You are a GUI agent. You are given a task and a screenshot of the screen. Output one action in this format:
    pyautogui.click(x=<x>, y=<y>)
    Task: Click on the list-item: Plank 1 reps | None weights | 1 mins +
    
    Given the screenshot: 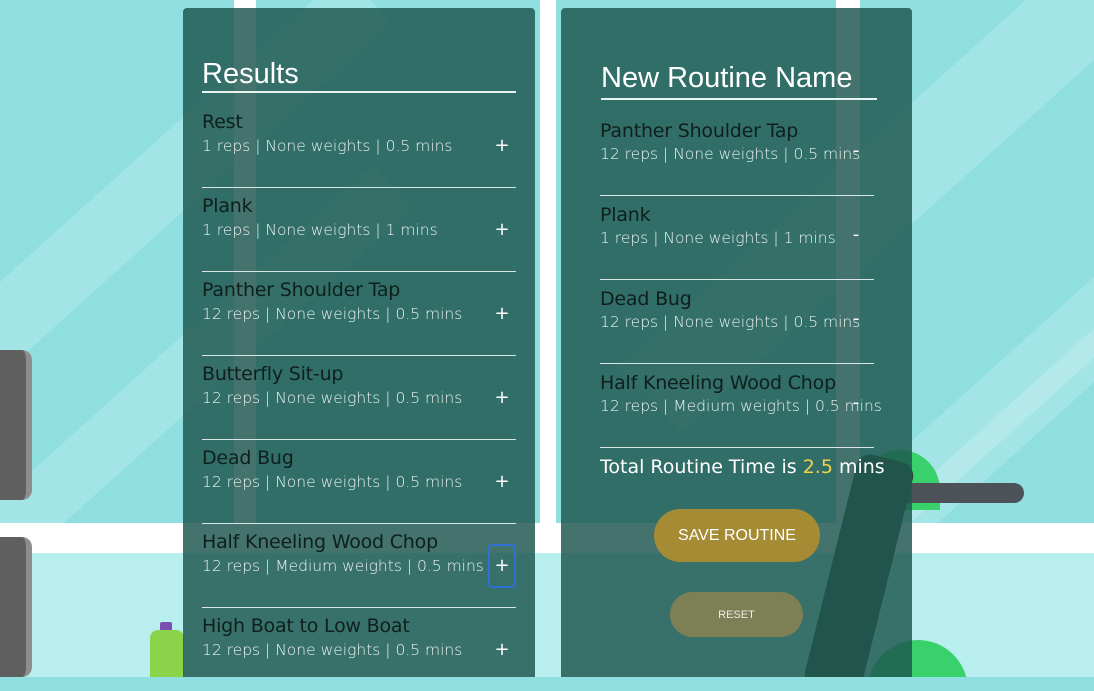 What is the action you would take?
    pyautogui.click(x=359, y=230)
    